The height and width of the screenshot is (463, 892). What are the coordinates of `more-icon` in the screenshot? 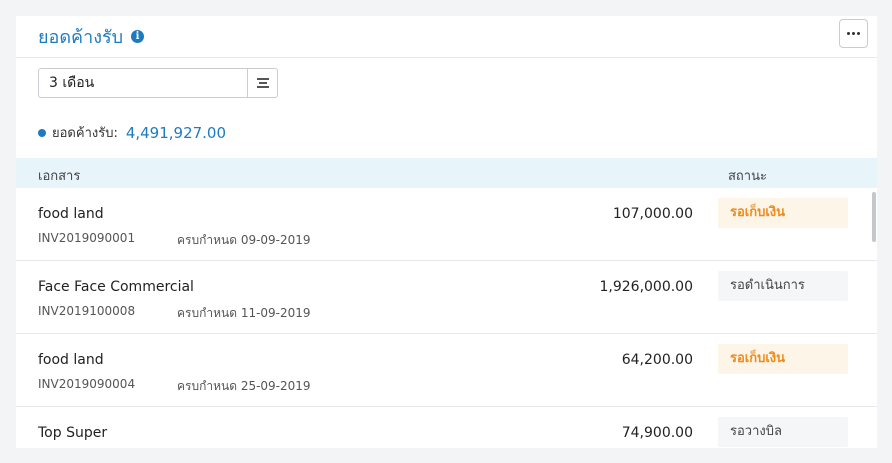 It's located at (848, 33).